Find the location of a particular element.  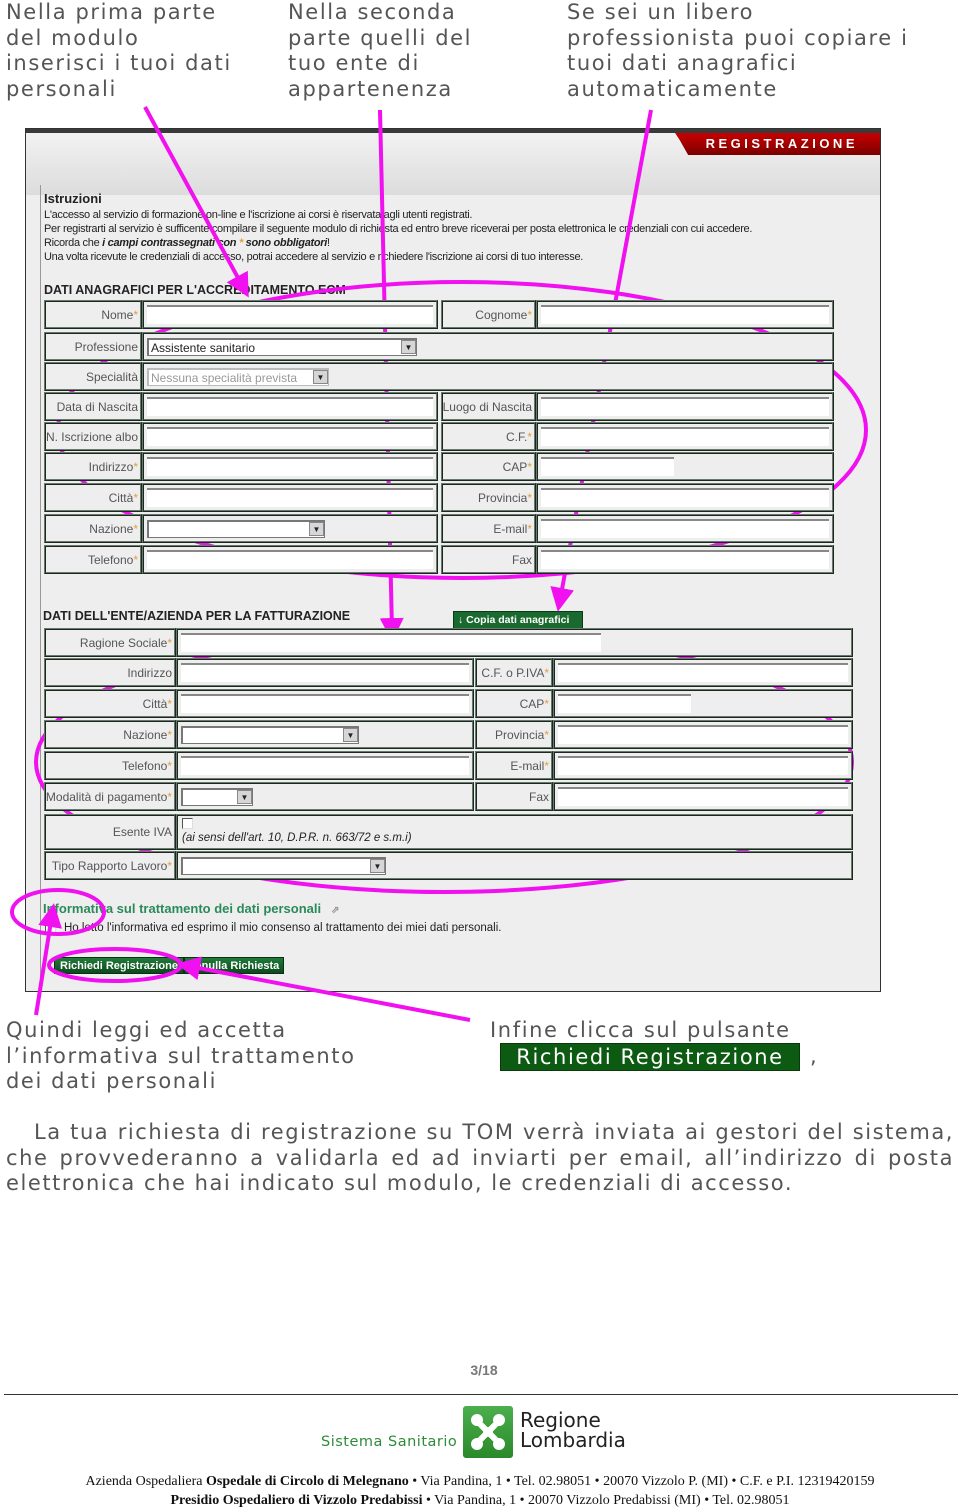

field-label-provincia: Provincia * is located at coordinates (514, 734).